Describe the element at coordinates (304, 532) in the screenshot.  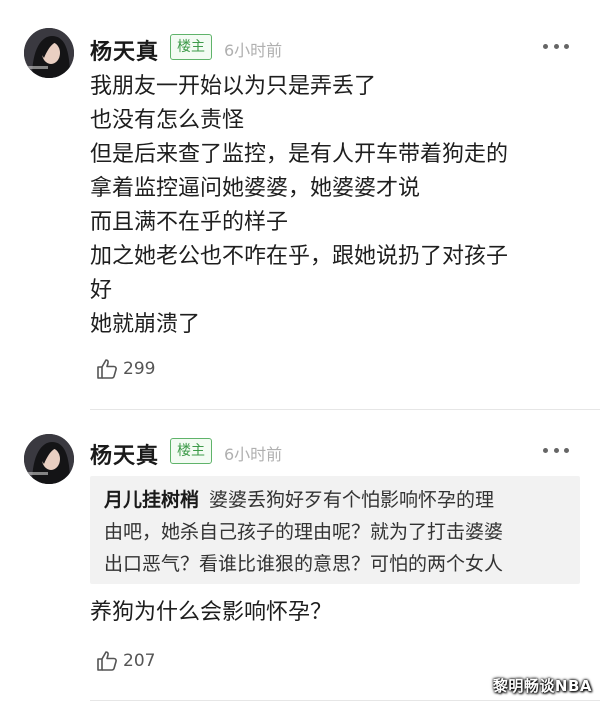
I see `quoted-line: 由吧，她杀自己孩子的理由呢？就为了打击婆婆` at that location.